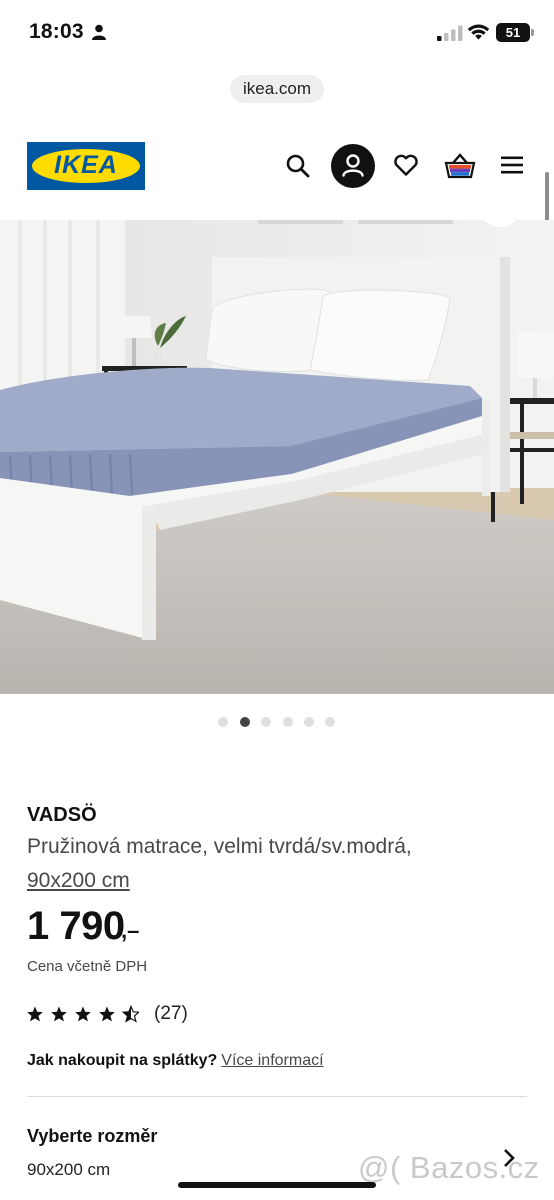  I want to click on account-icon, so click(353, 165).